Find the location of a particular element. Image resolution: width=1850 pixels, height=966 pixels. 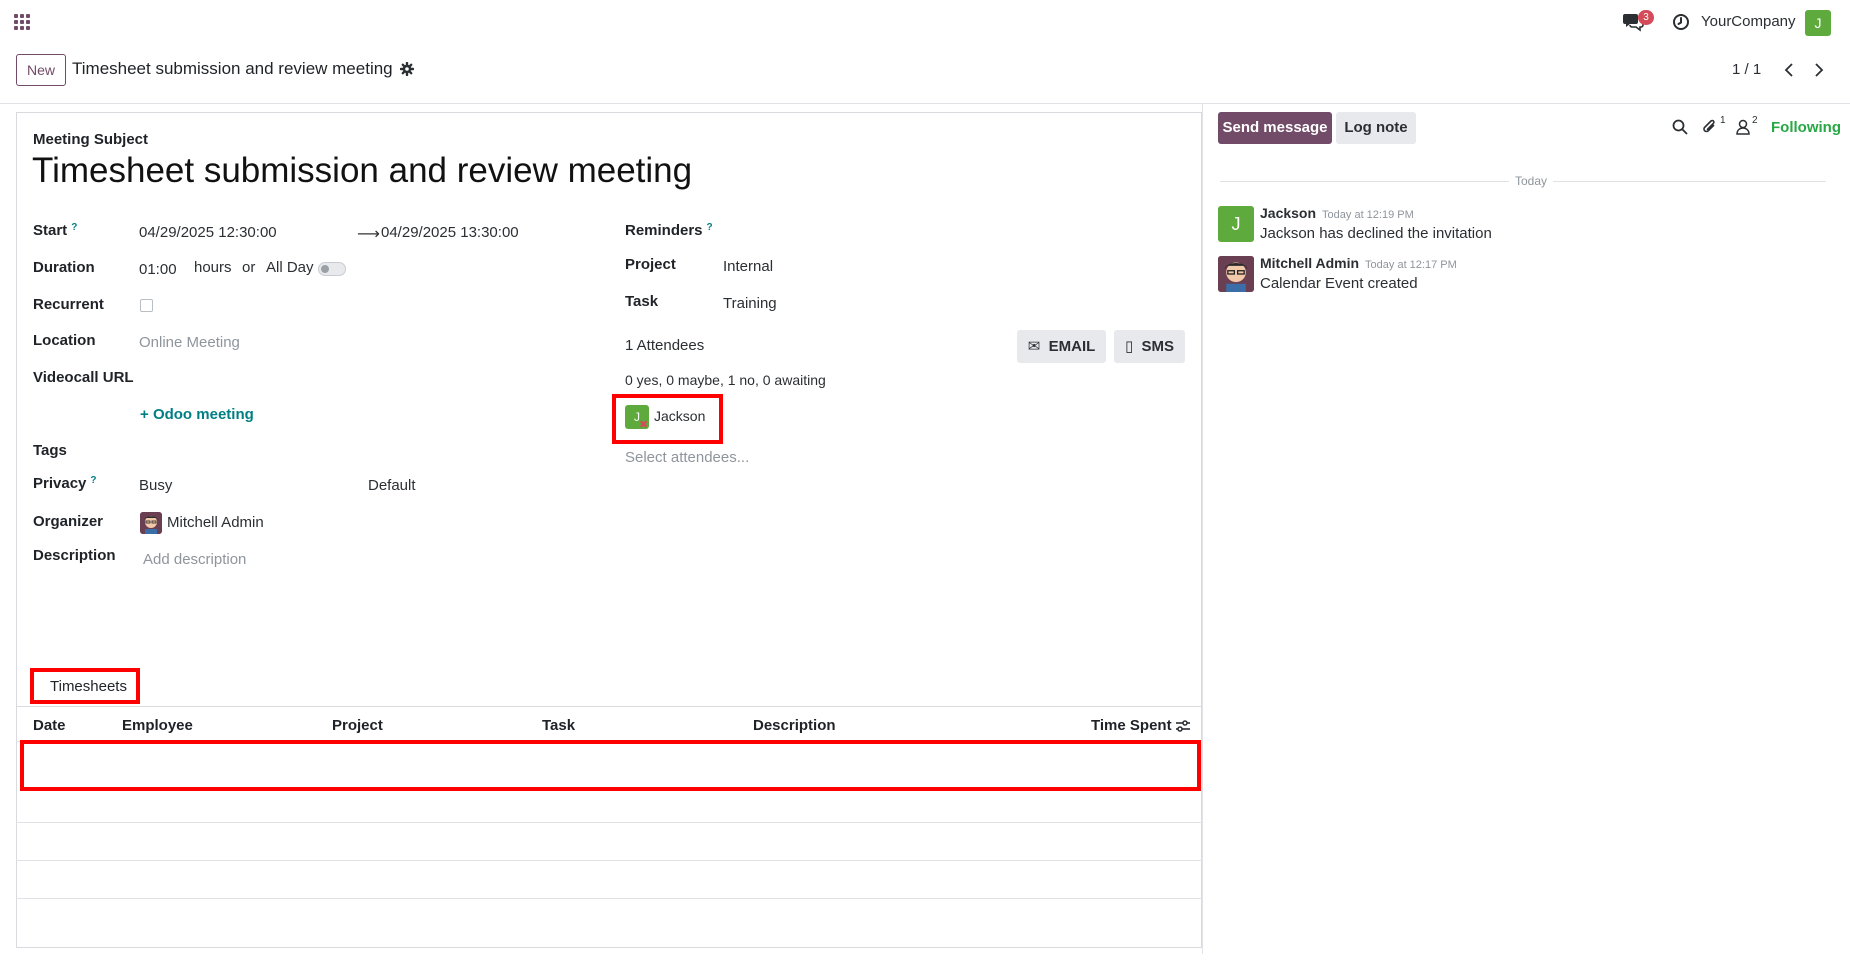

privacy-field: Default is located at coordinates (392, 485).